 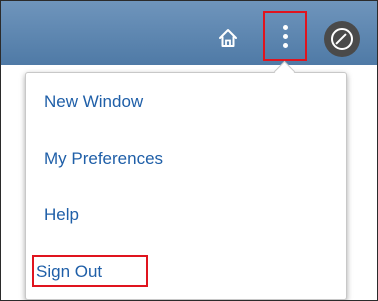 I want to click on home-button, so click(x=228, y=38).